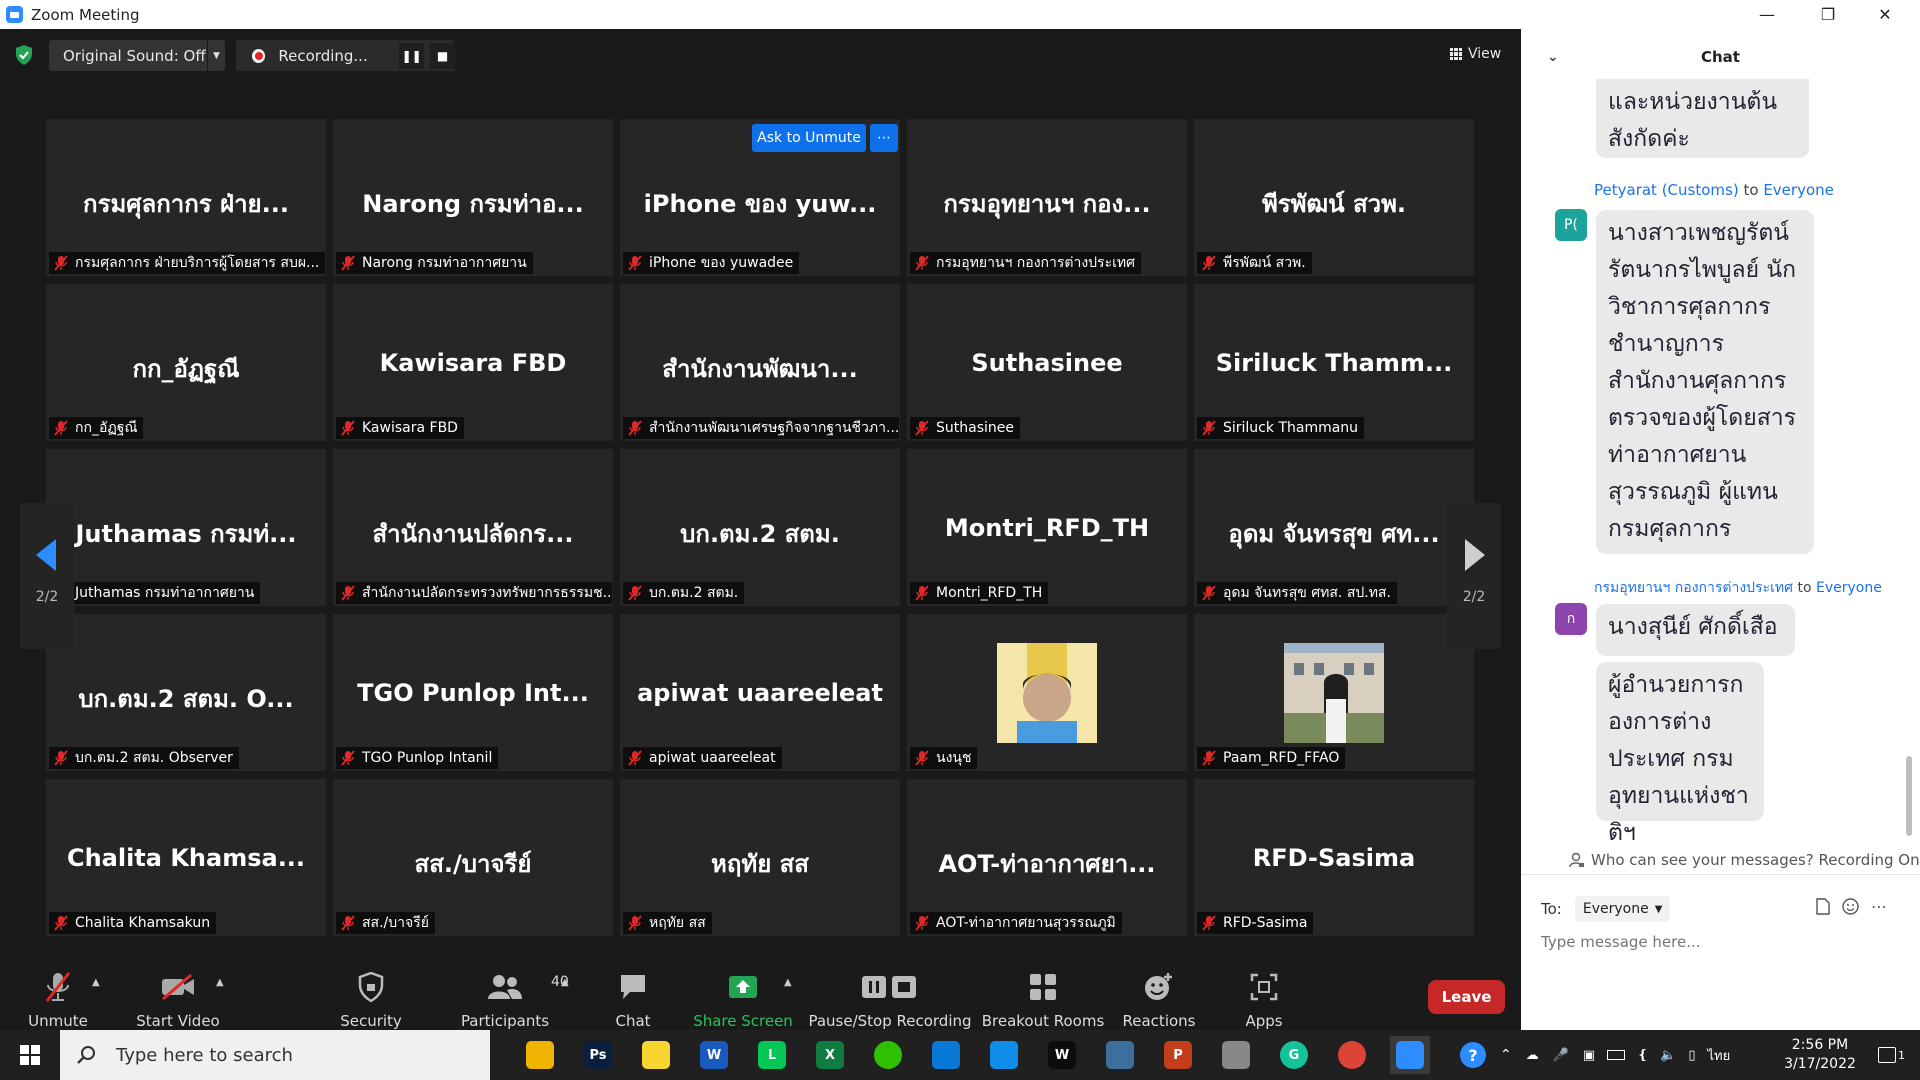 The width and height of the screenshot is (1920, 1080). Describe the element at coordinates (371, 986) in the screenshot. I see `security-button: Security` at that location.